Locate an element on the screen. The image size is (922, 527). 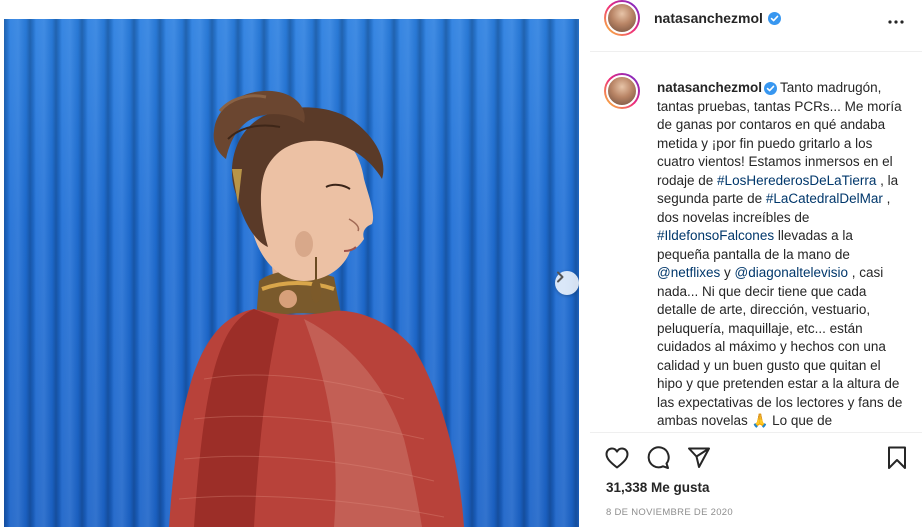
caption-username: natasanchezmol is located at coordinates (709, 87).